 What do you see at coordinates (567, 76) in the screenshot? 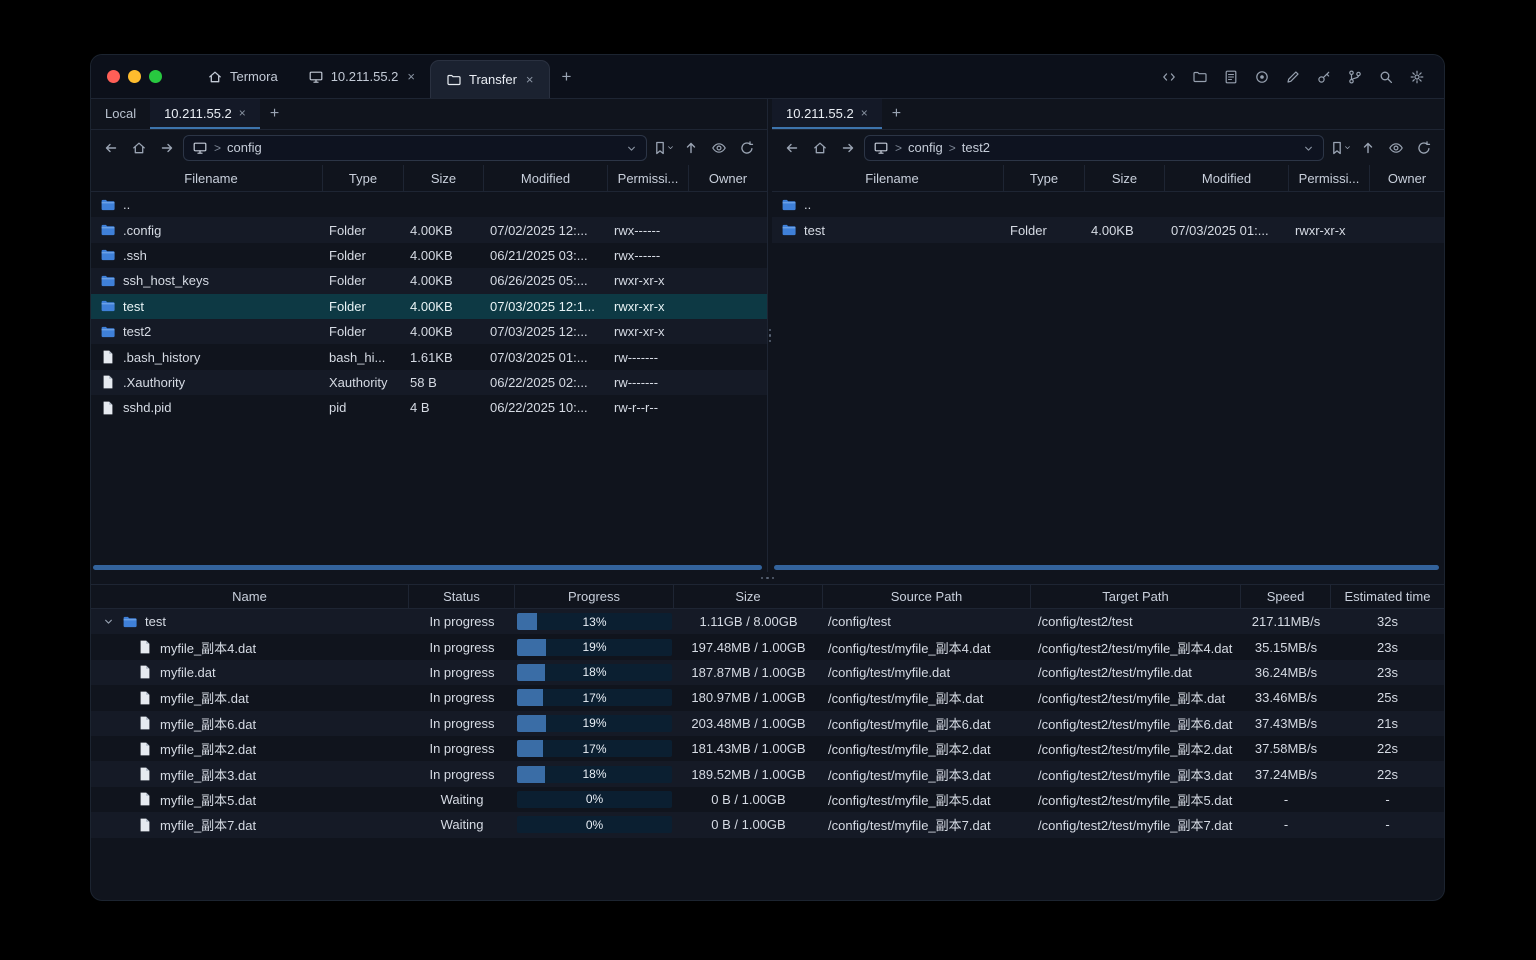
I see `new-app-tab-button: +` at bounding box center [567, 76].